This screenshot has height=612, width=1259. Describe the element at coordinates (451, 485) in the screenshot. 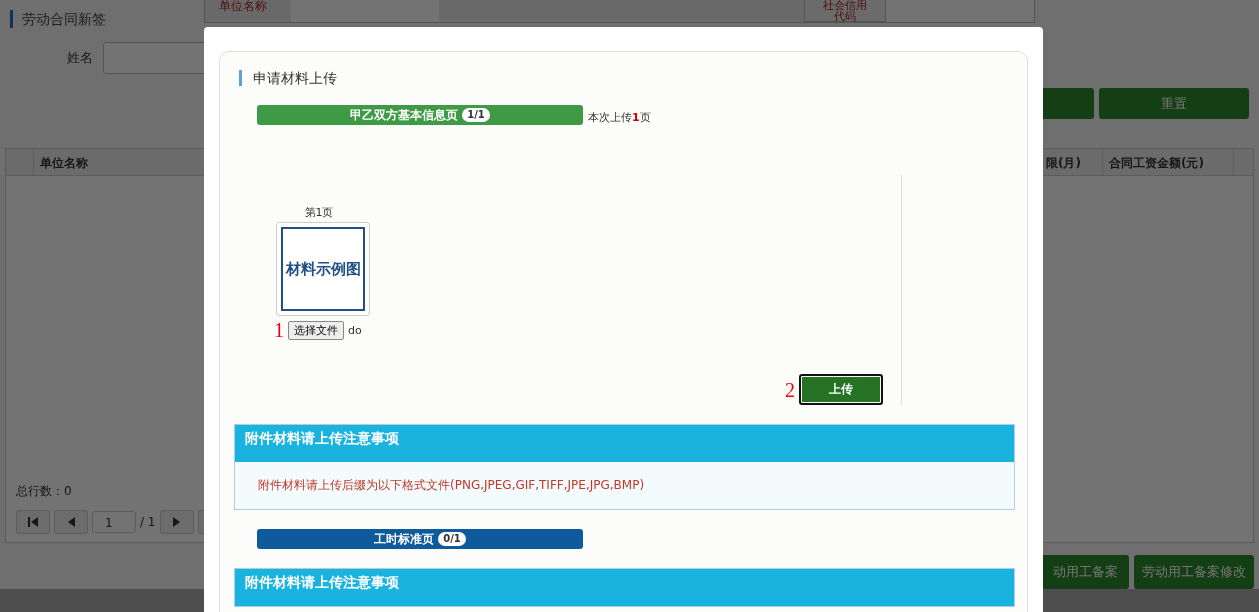

I see `notice-text: 附件材料请上传后缀为以下格式文件(PNG,JPEG,GIF,TIFF,JPE,JPG,BMP)` at that location.